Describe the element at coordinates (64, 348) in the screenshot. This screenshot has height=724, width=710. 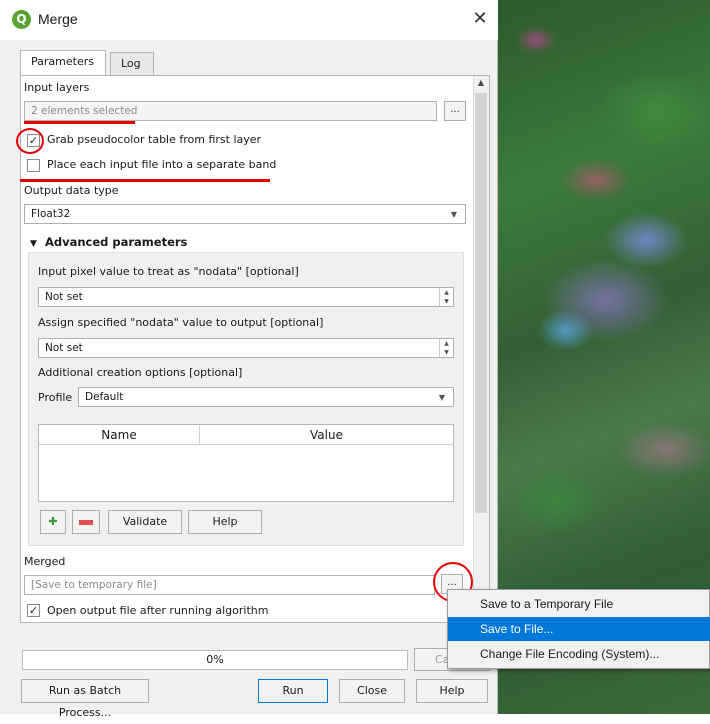
I see `nodata-output-value: Not set` at that location.